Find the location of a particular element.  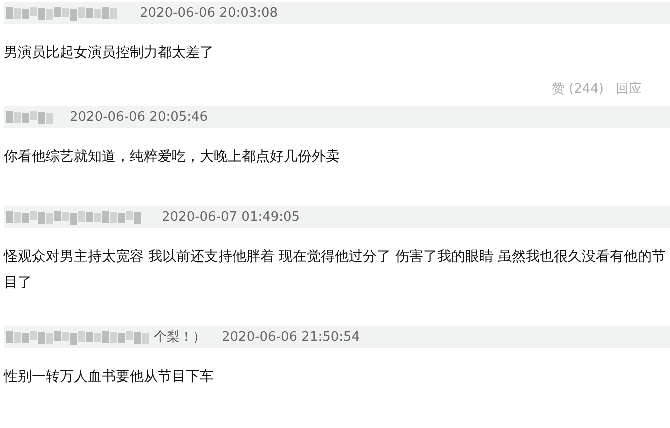

blurred-username is located at coordinates (30, 117).